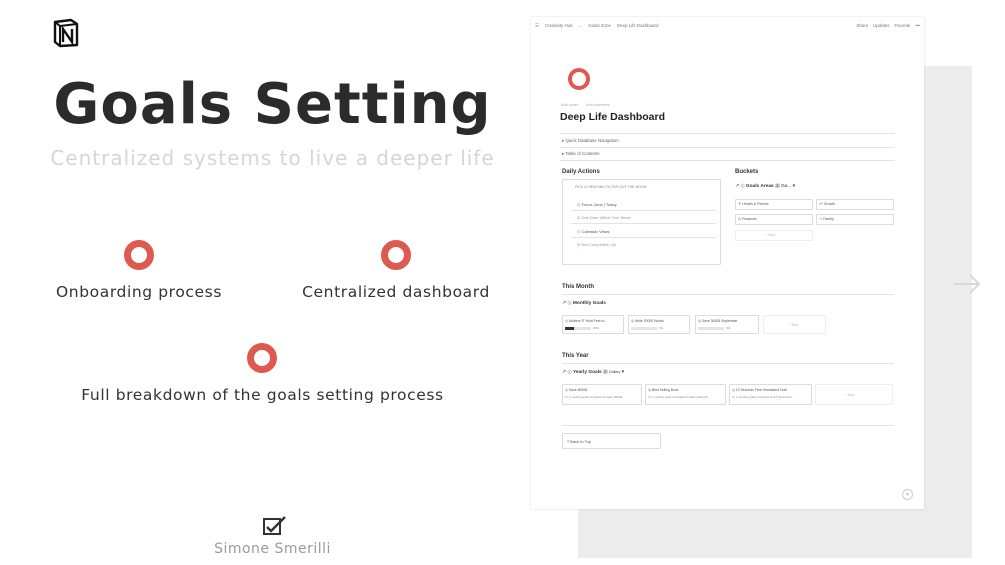  Describe the element at coordinates (66, 33) in the screenshot. I see `notion-logo-icon` at that location.